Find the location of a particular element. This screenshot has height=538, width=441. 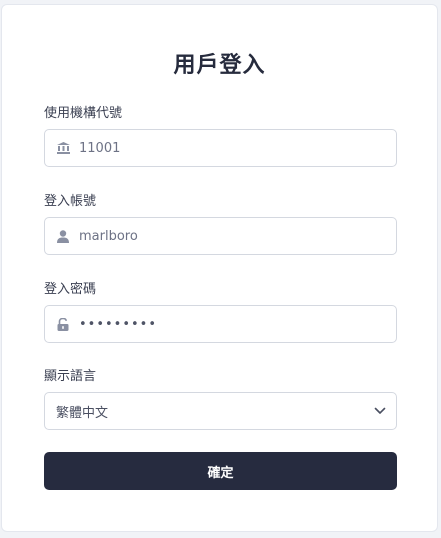

lock-icon is located at coordinates (63, 324).